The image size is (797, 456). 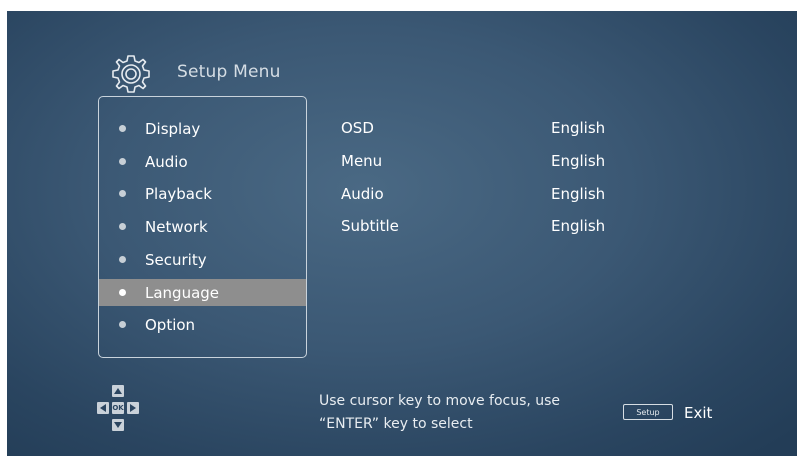 I want to click on option-label-subtitle: Subtitle, so click(x=370, y=226).